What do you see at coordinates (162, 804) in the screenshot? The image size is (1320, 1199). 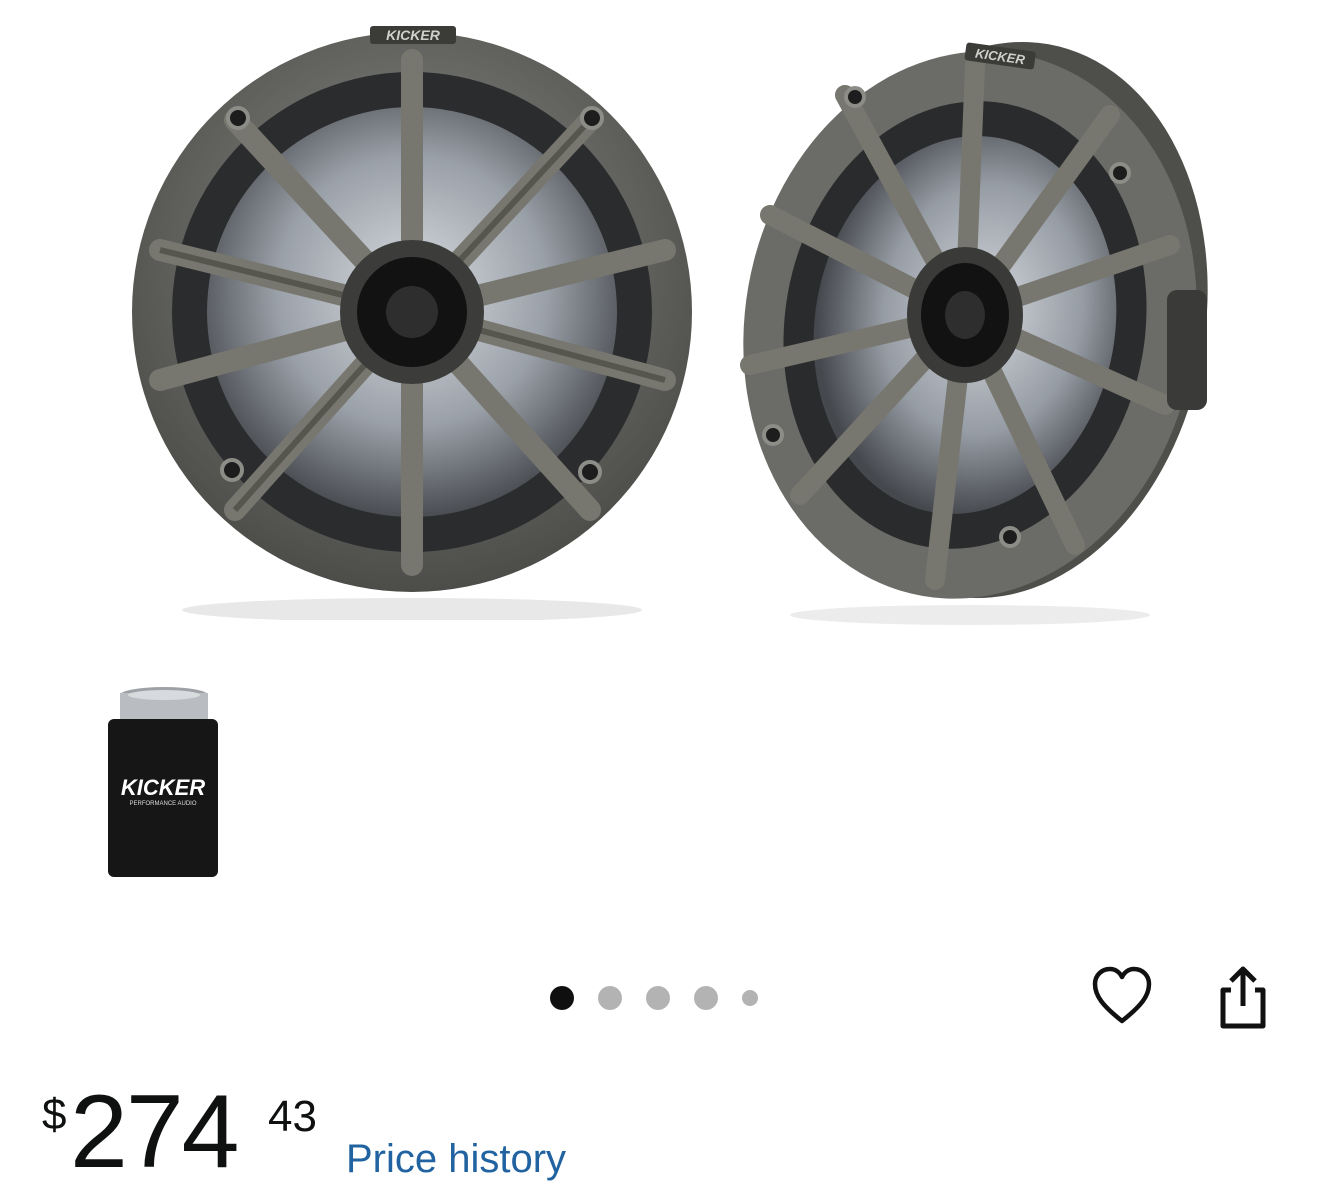 I see `koozie-tagline: PERFORMANCE AUDIO` at bounding box center [162, 804].